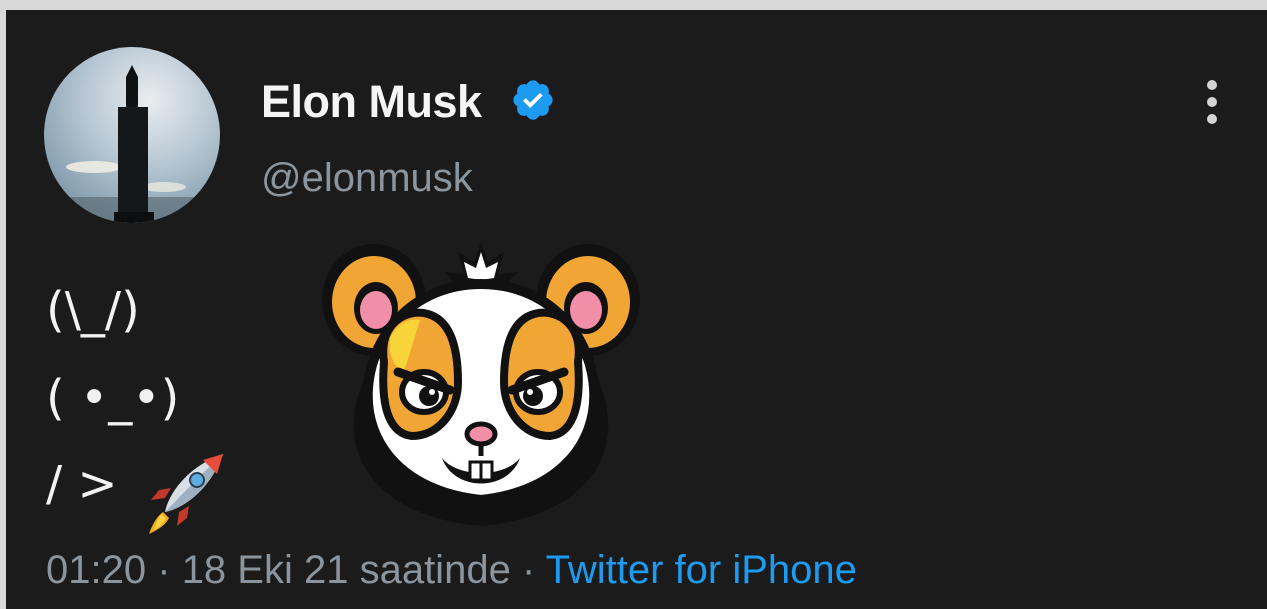 This screenshot has width=1267, height=609. I want to click on avatar-image, so click(132, 144).